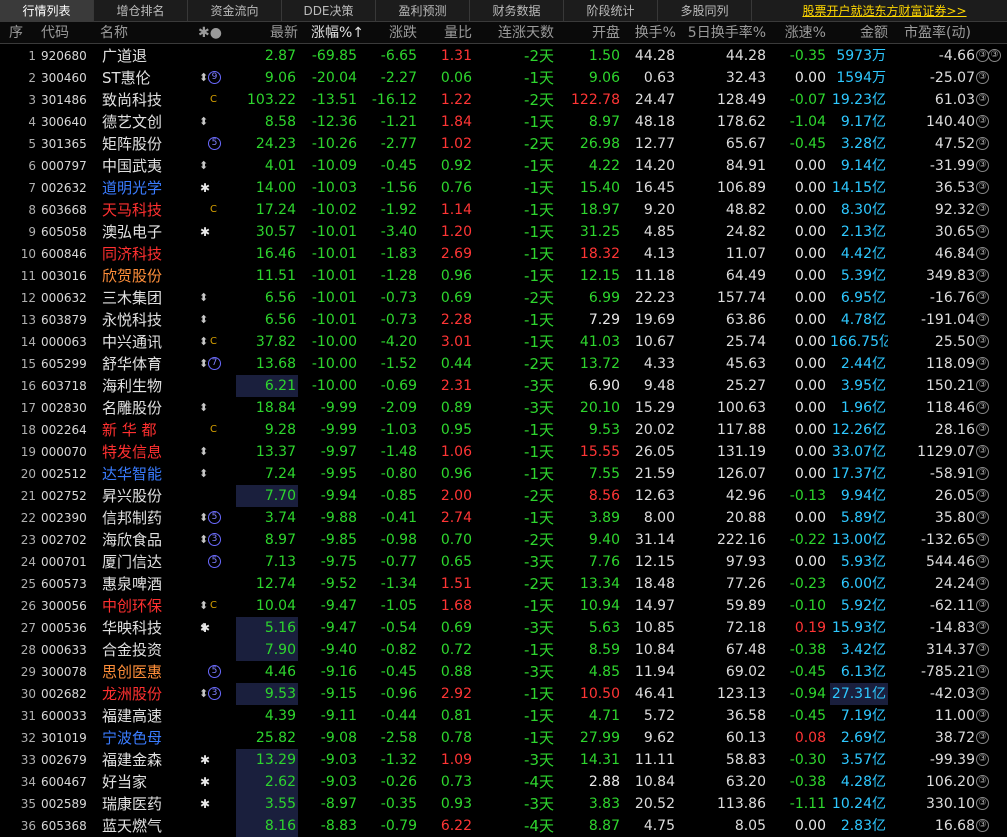  What do you see at coordinates (24, 33) in the screenshot?
I see `col-seq: 序` at bounding box center [24, 33].